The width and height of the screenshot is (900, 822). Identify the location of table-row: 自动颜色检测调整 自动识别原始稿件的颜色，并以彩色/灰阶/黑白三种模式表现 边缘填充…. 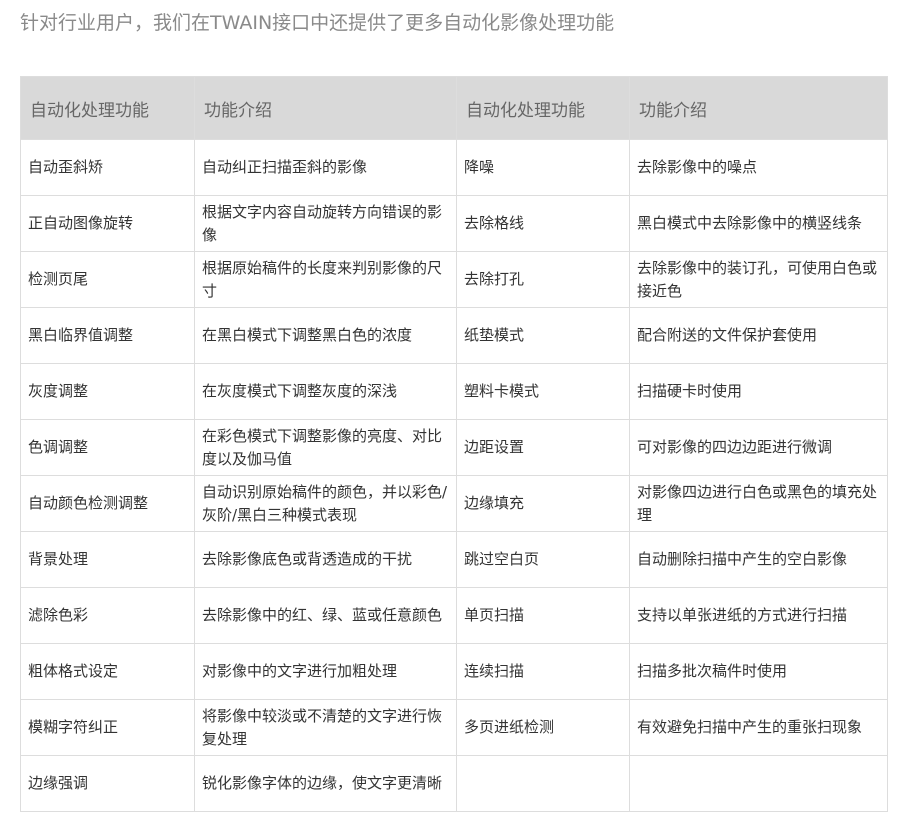
(454, 503).